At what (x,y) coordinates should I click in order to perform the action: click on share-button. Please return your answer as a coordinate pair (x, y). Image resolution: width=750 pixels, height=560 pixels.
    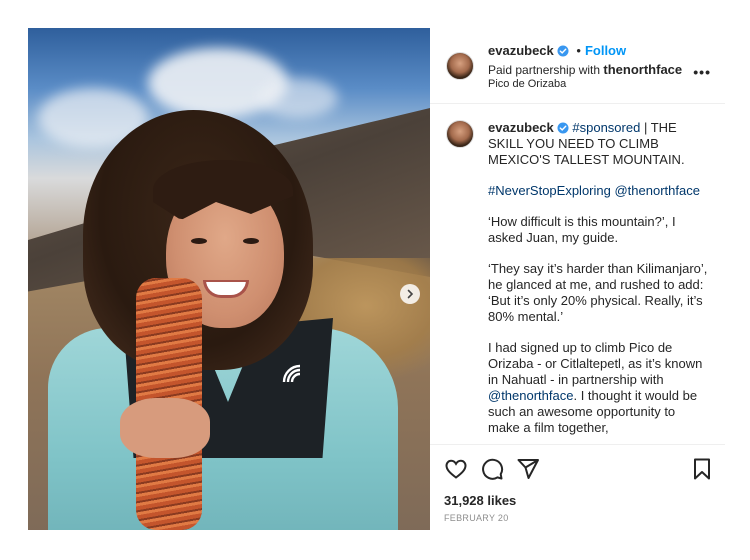
    Looking at the image, I should click on (528, 471).